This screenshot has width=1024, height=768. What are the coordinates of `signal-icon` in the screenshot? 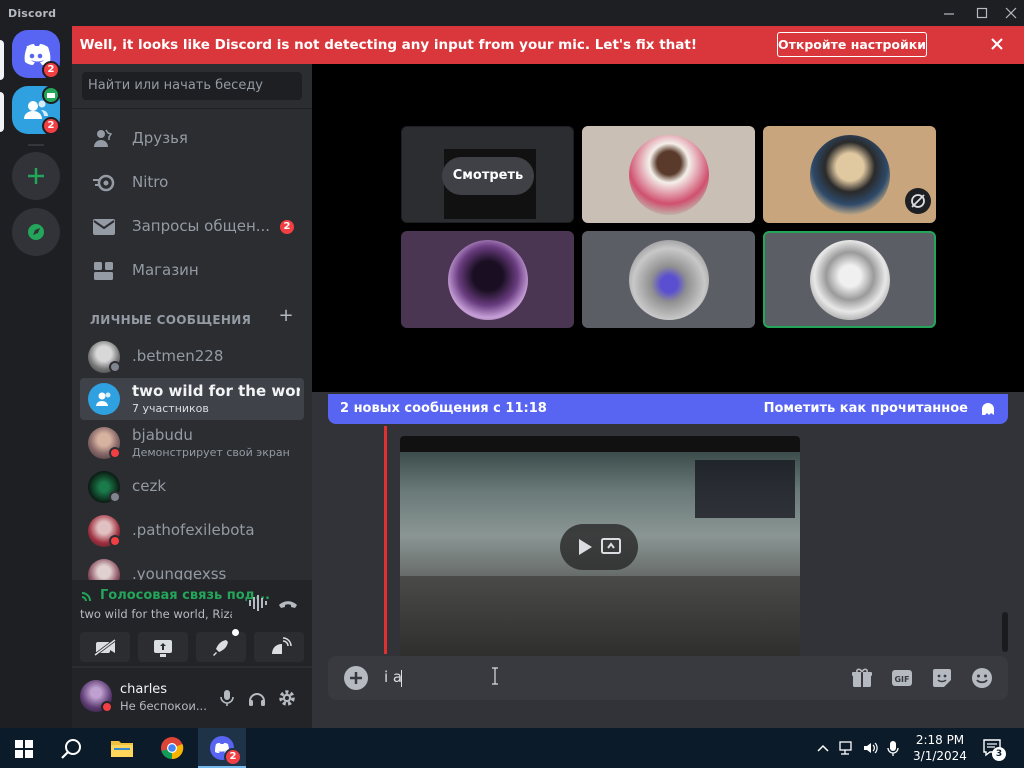 It's located at (87, 596).